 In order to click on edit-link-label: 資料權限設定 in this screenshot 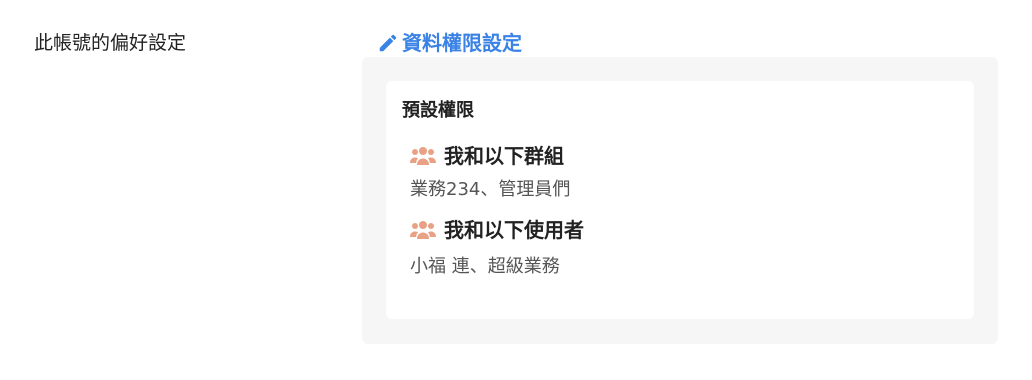, I will do `click(462, 43)`.